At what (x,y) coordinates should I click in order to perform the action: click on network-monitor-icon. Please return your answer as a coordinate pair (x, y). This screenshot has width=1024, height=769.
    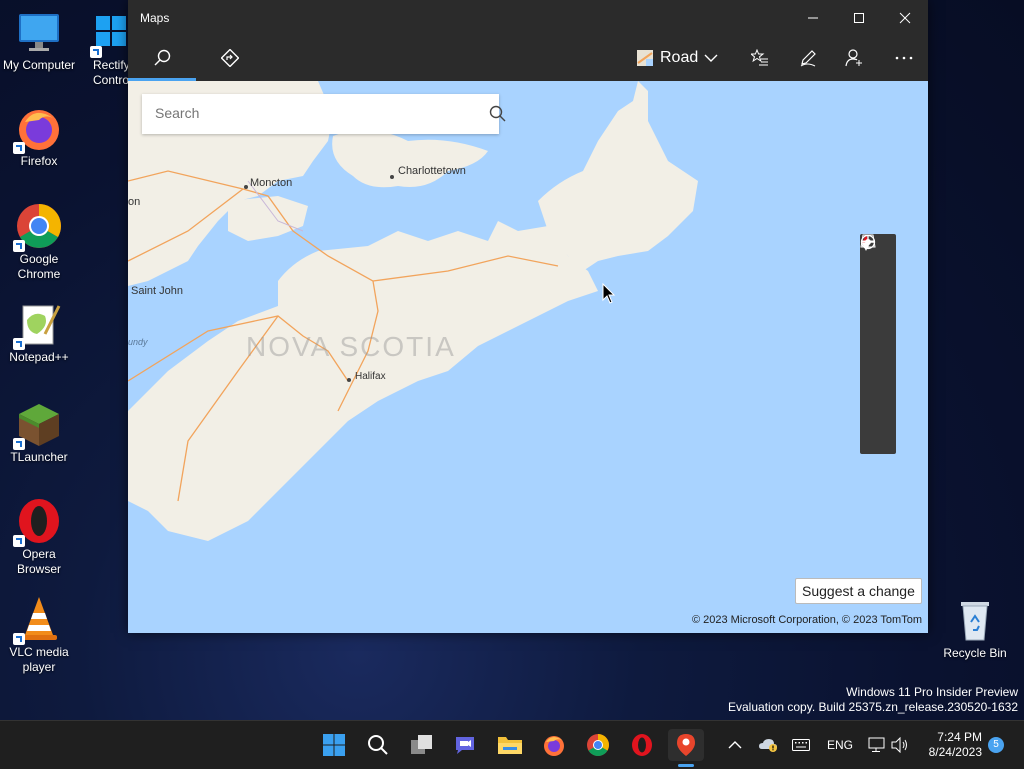
    Looking at the image, I should click on (876, 744).